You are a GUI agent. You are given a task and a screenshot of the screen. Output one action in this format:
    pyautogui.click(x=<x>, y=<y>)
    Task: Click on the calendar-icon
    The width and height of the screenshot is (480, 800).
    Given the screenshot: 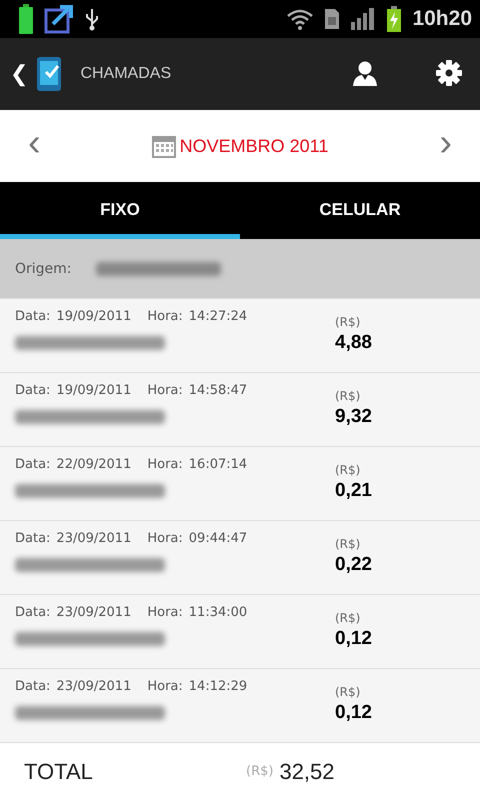 What is the action you would take?
    pyautogui.click(x=164, y=146)
    